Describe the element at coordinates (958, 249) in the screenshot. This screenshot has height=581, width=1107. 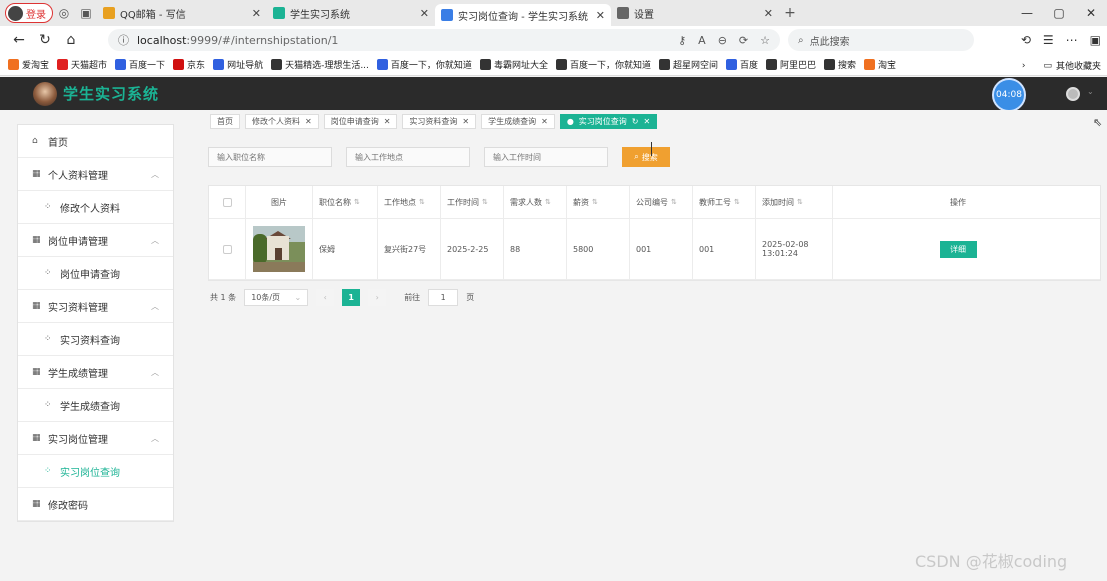
I see `detail-button: 详细` at that location.